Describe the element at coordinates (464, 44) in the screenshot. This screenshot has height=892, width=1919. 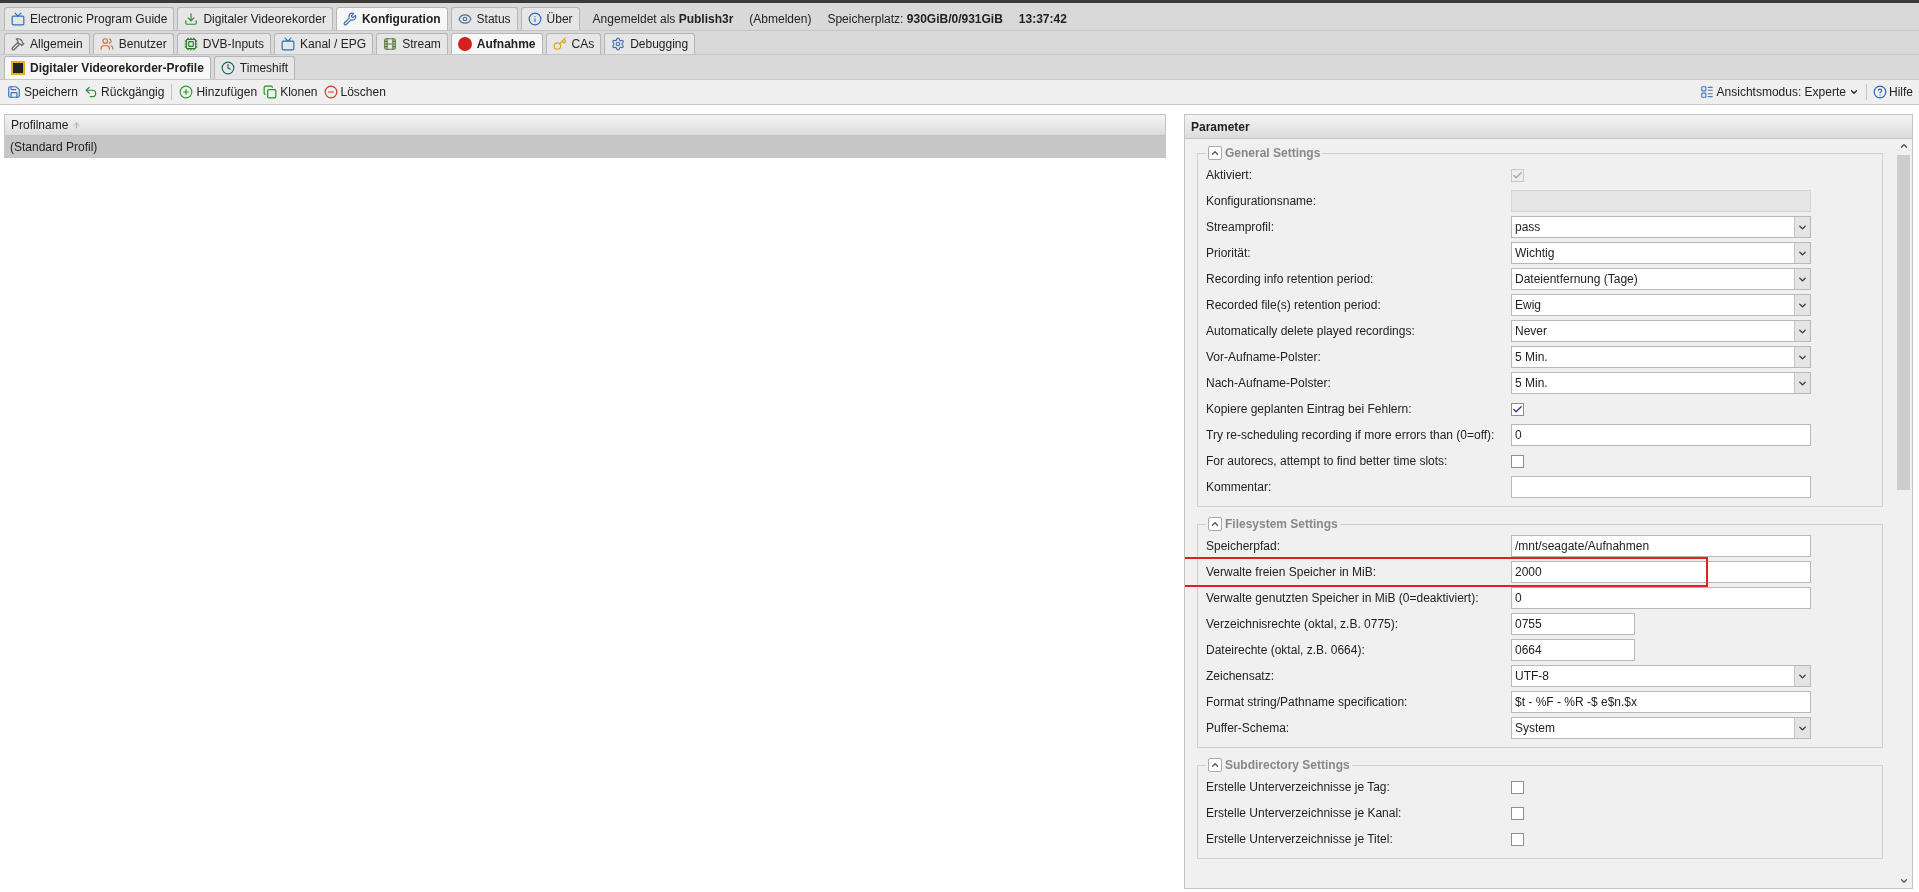
I see `rec-icon` at that location.